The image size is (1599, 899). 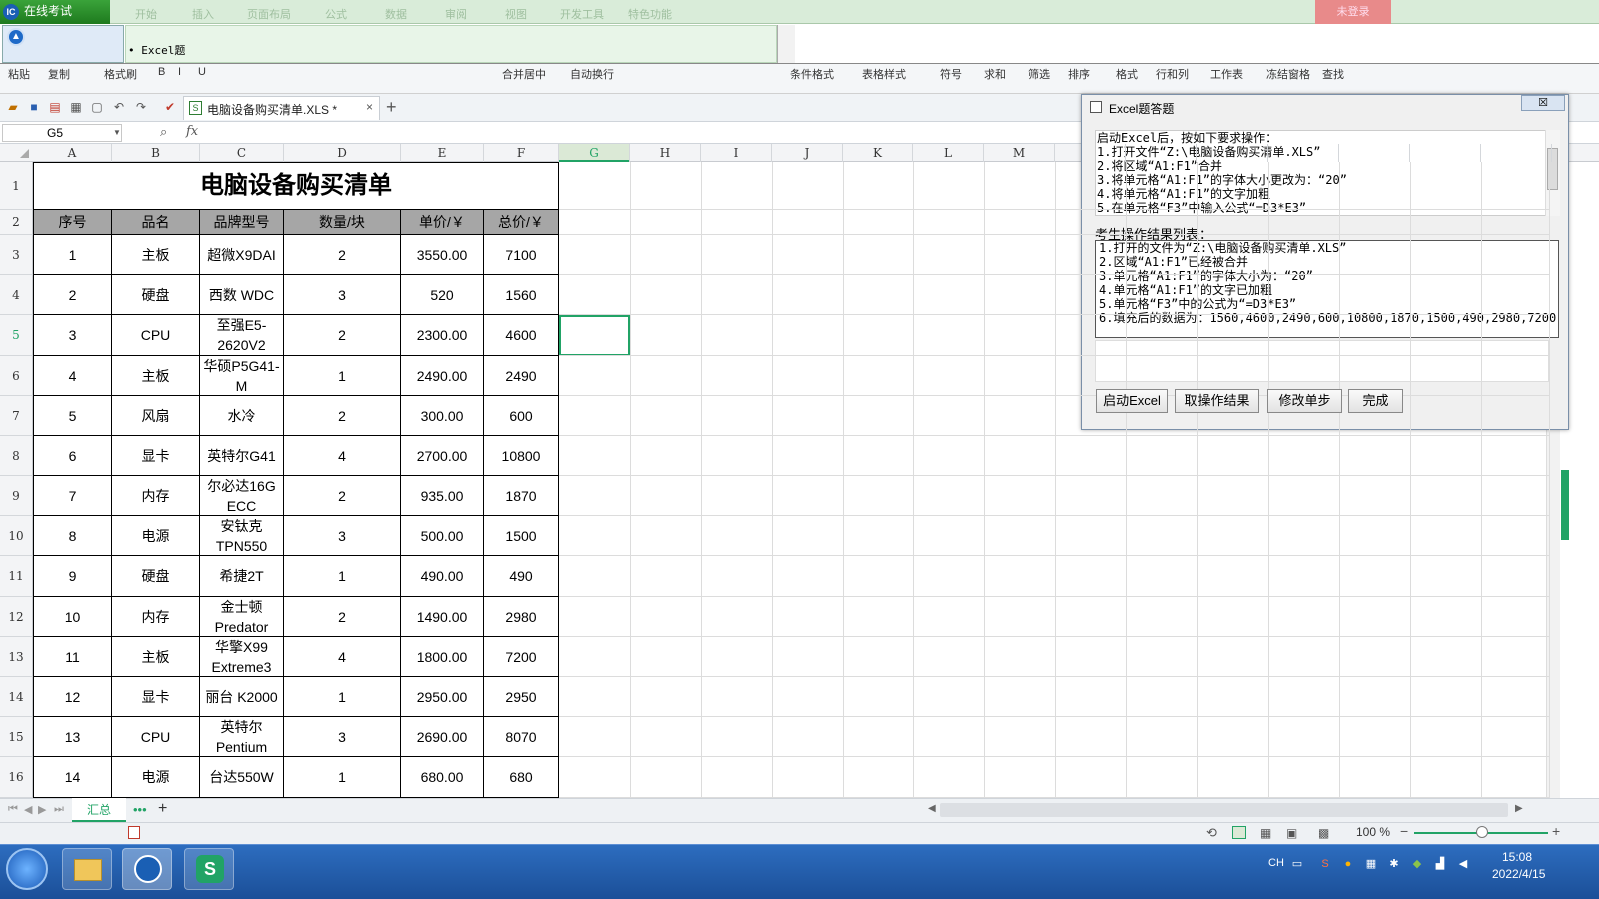 What do you see at coordinates (156, 536) in the screenshot?
I see `table-cell: 电源` at bounding box center [156, 536].